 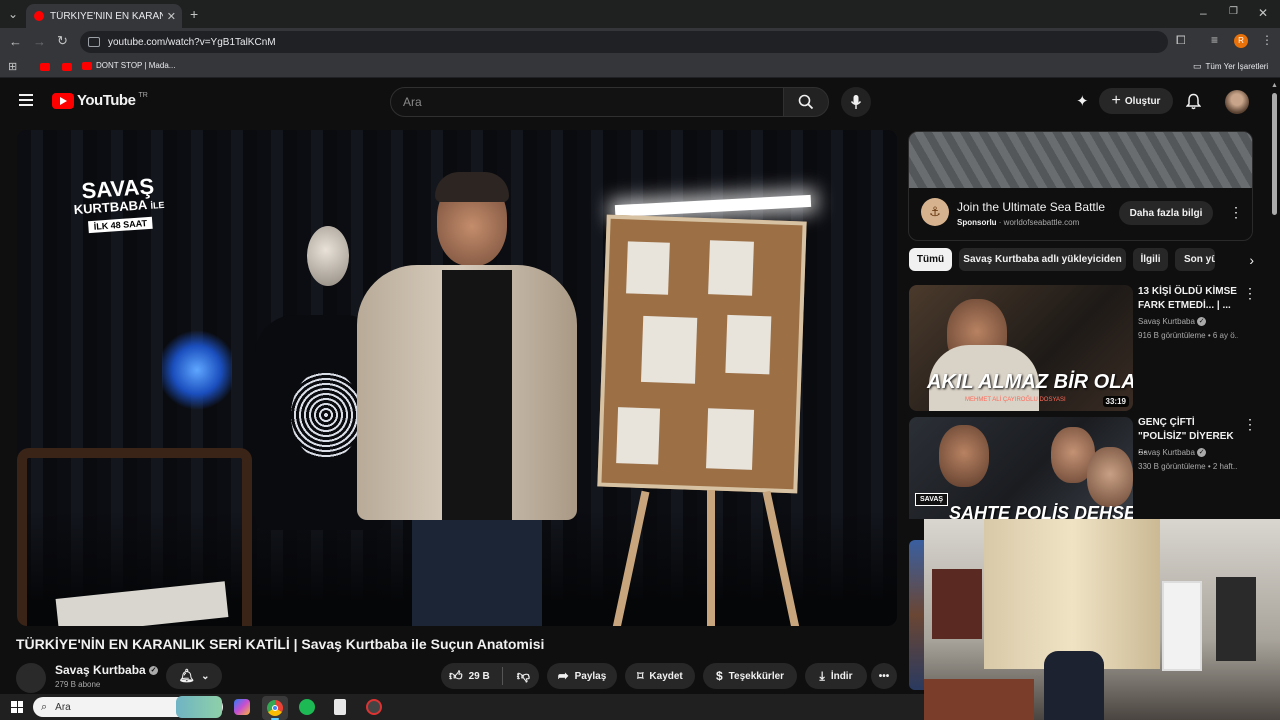 I want to click on chips-next-button: ›, so click(x=1237, y=260).